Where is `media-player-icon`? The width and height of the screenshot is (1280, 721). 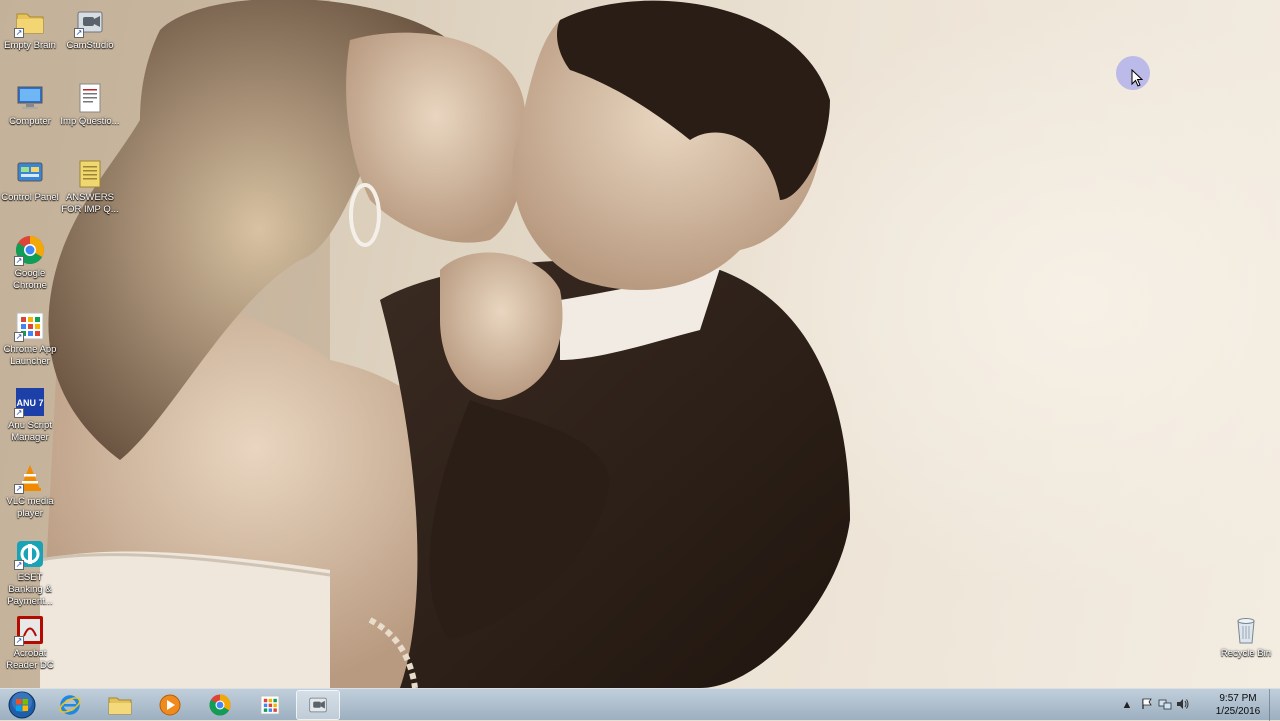 media-player-icon is located at coordinates (170, 705).